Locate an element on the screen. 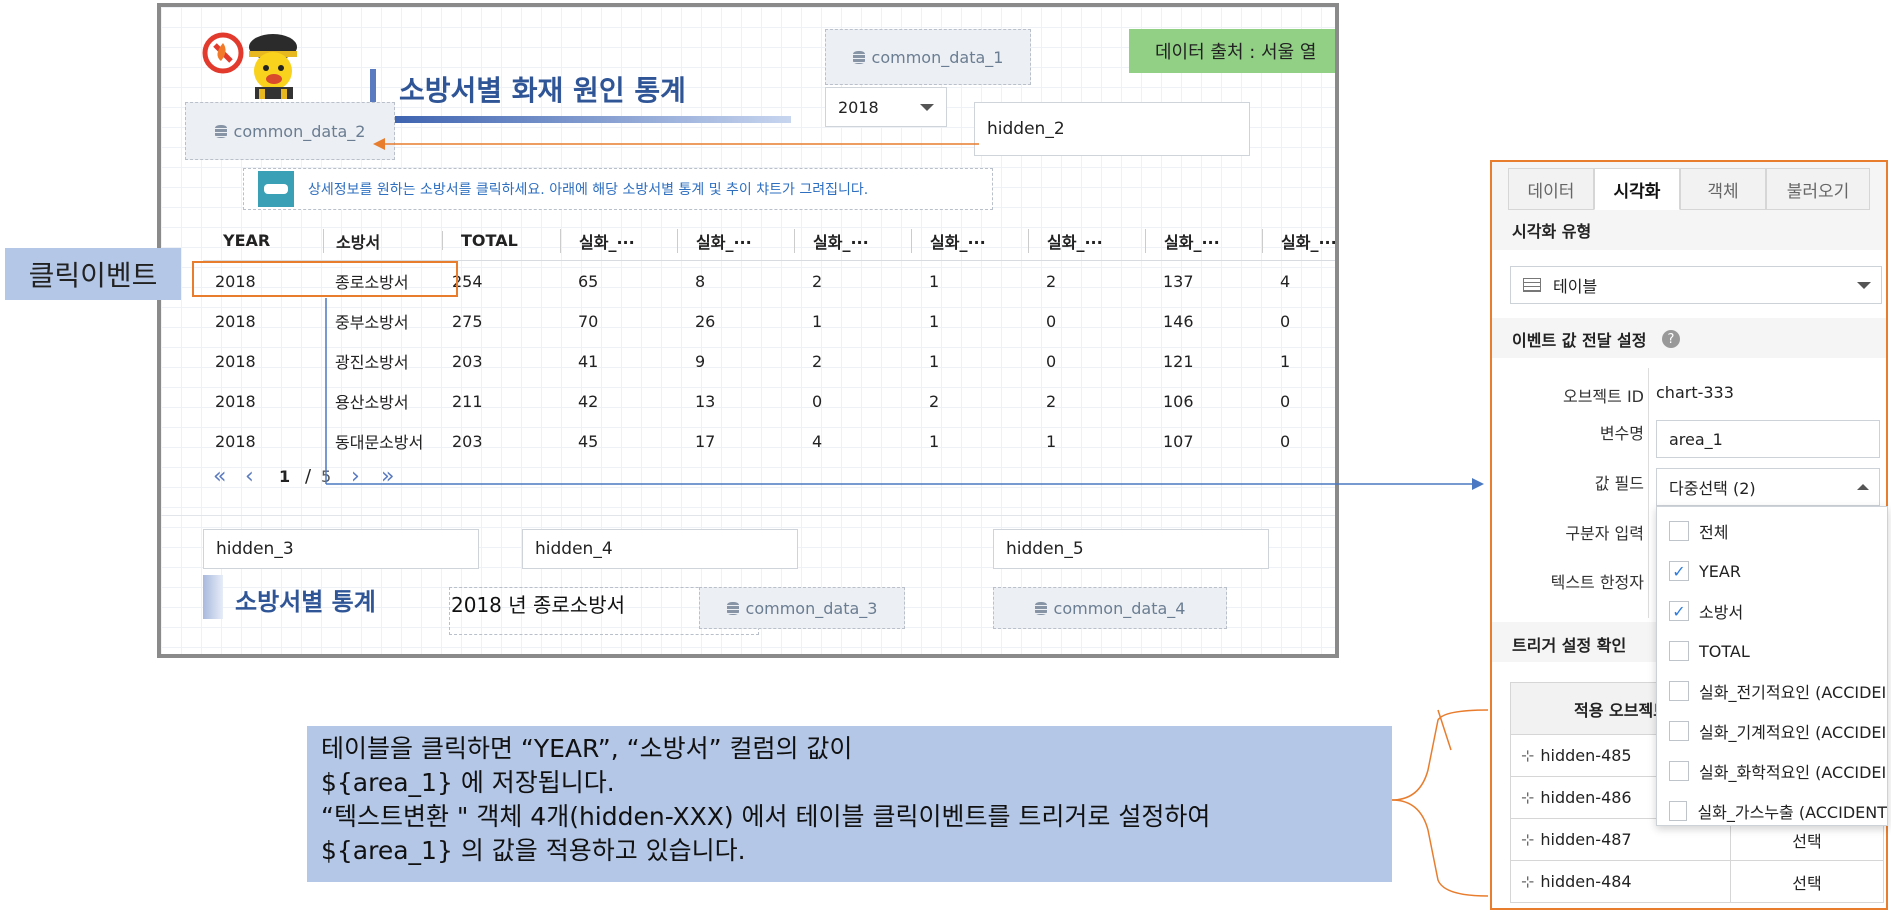 Image resolution: width=1891 pixels, height=912 pixels. trigger-object-name: hidden-485 is located at coordinates (1586, 755).